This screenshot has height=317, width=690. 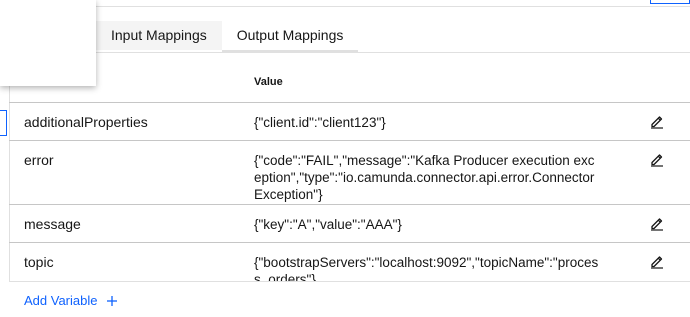 I want to click on toolbar-button-partial, so click(x=670, y=2).